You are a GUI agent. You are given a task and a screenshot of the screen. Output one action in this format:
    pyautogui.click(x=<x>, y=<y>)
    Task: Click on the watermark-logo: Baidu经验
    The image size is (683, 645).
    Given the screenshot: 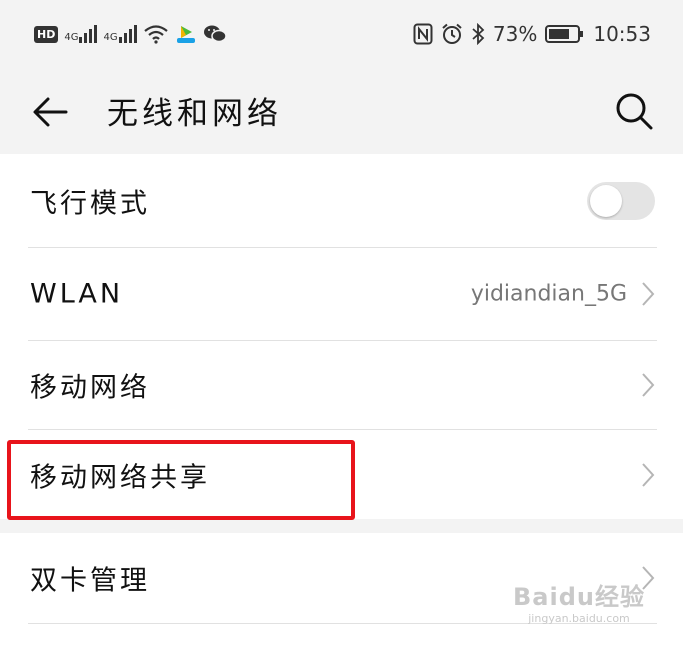 What is the action you would take?
    pyautogui.click(x=579, y=597)
    